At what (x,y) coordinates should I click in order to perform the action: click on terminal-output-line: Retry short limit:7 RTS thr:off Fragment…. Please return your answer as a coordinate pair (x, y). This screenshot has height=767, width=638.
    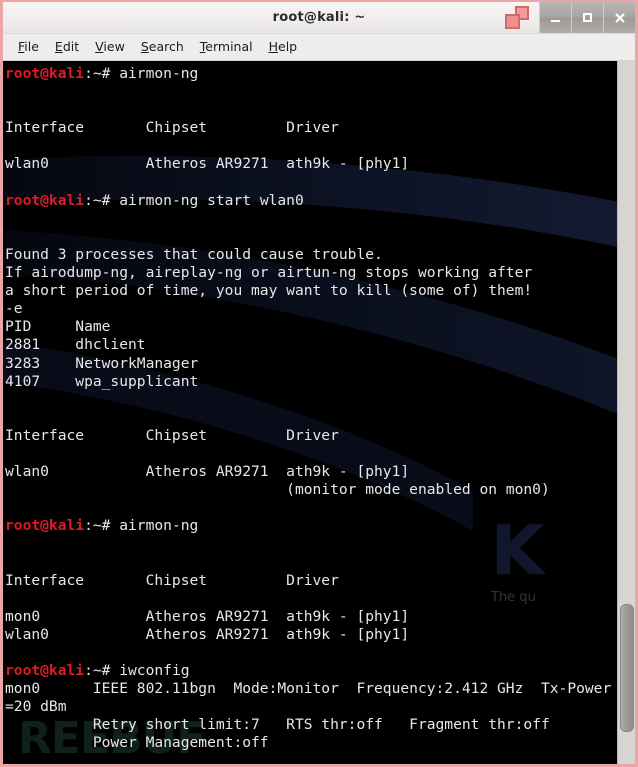
    Looking at the image, I should click on (277, 725).